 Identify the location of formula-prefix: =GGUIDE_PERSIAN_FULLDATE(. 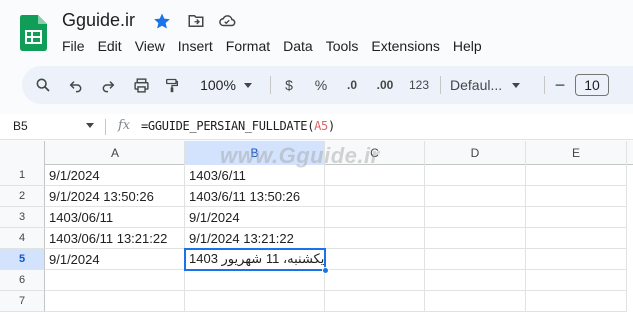
(228, 126).